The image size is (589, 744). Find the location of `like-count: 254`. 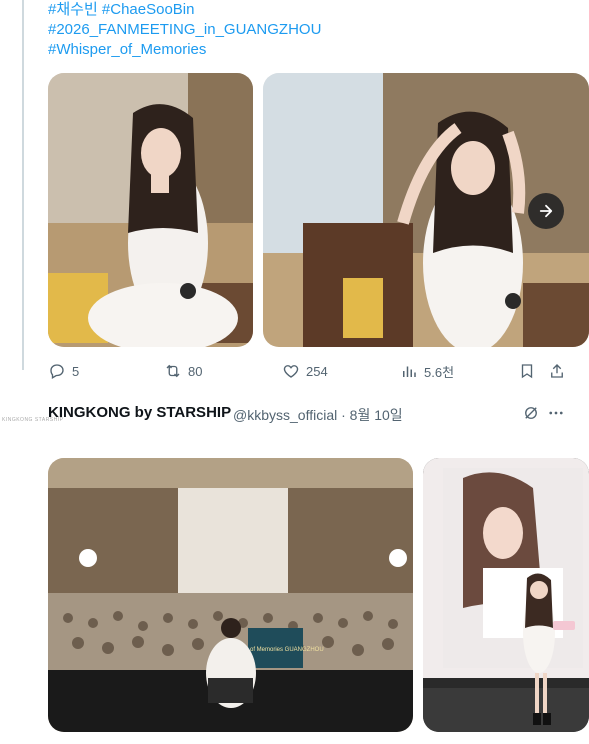

like-count: 254 is located at coordinates (317, 371).